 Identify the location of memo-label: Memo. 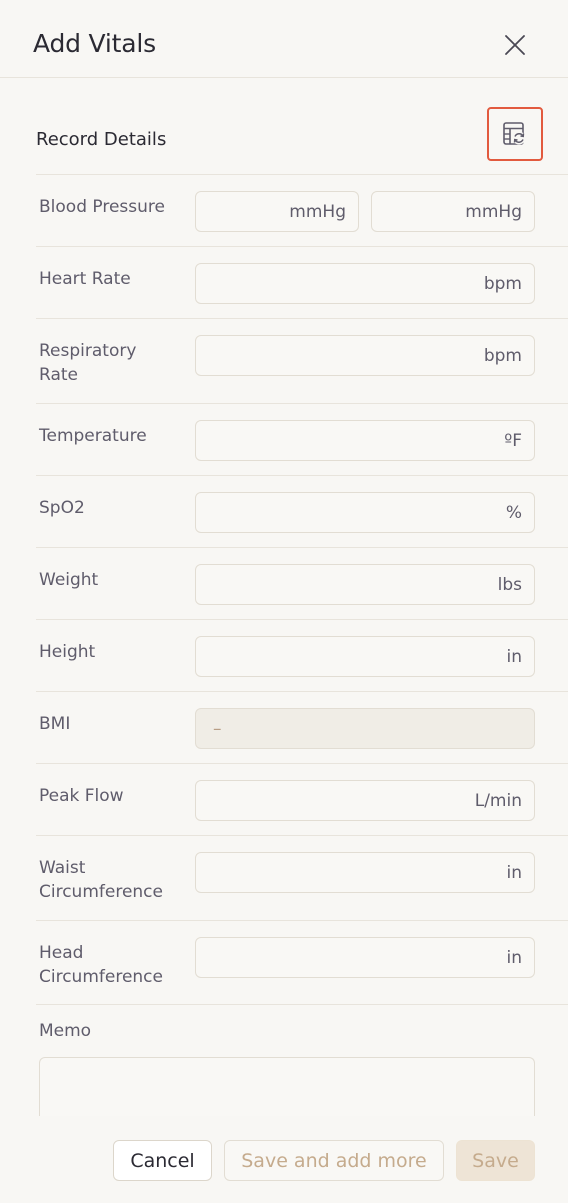
(65, 1031).